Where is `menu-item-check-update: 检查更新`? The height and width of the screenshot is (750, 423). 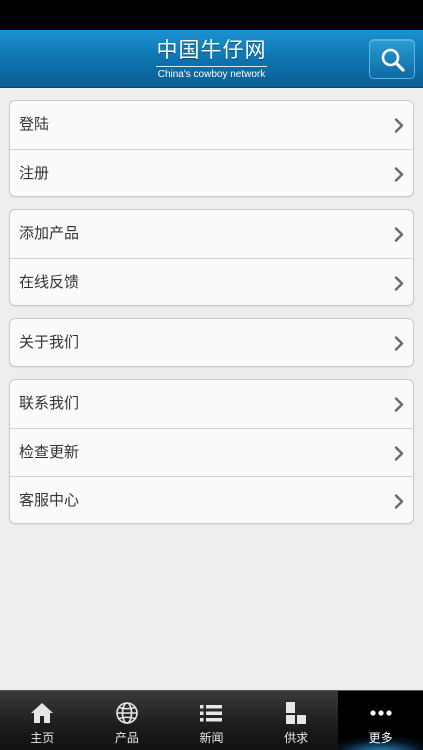 menu-item-check-update: 检查更新 is located at coordinates (211, 452).